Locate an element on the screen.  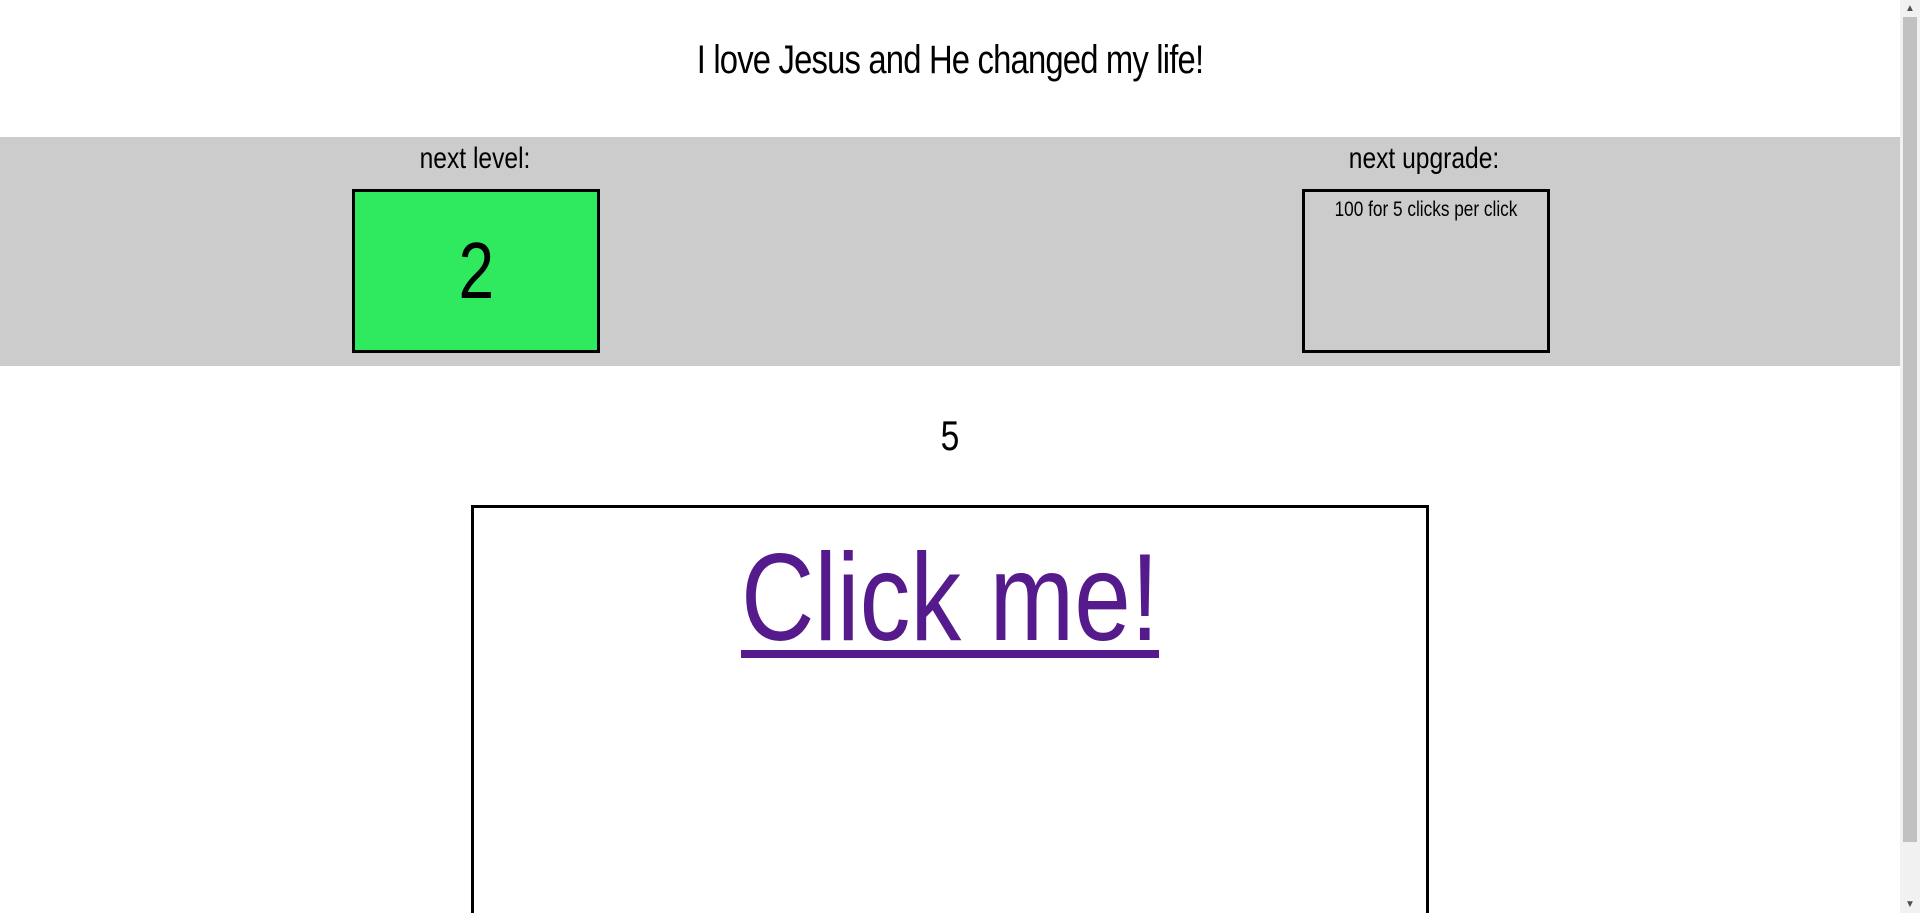
arrow-down-icon: ▼ is located at coordinates (1910, 904).